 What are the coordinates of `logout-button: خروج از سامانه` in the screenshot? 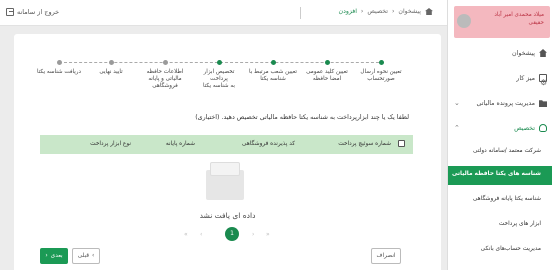 It's located at (32, 12).